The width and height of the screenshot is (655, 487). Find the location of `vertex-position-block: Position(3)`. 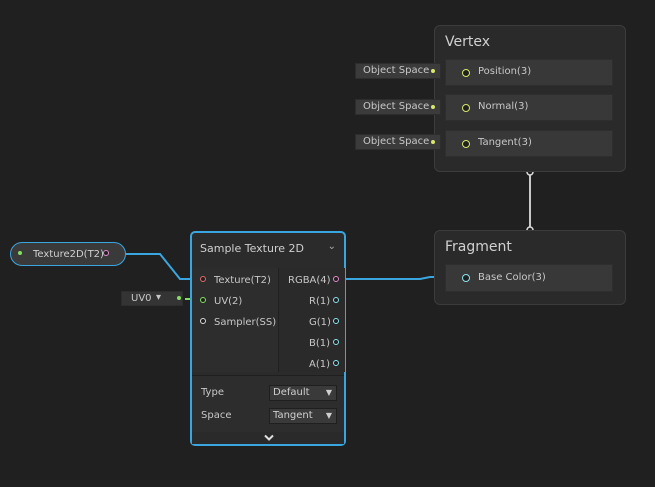

vertex-position-block: Position(3) is located at coordinates (529, 72).